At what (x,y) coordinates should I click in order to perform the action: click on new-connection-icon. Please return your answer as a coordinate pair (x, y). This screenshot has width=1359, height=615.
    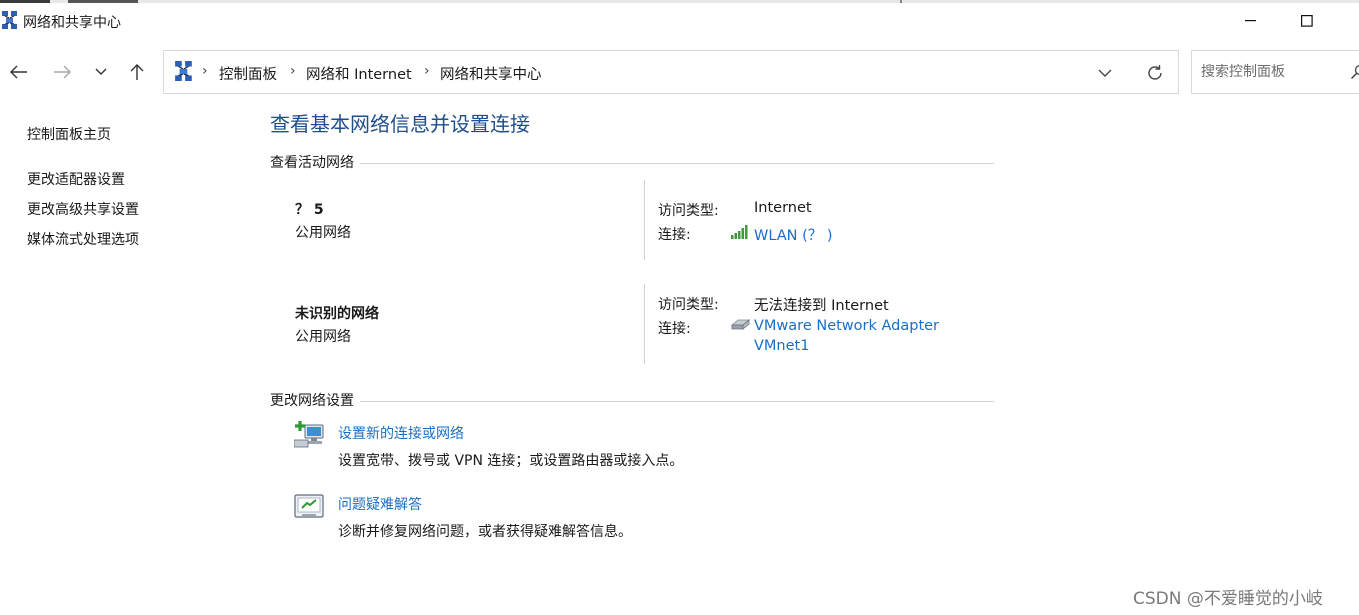
    Looking at the image, I should click on (309, 435).